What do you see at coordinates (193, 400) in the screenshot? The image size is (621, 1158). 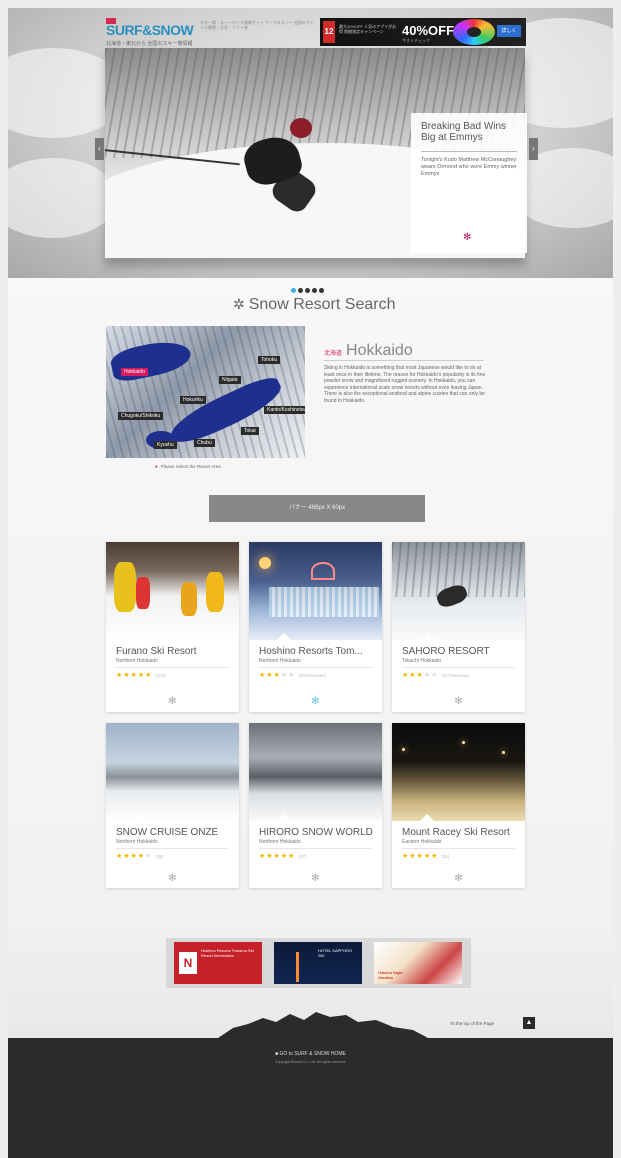 I see `map-label-hokuriku: Hokuriku` at bounding box center [193, 400].